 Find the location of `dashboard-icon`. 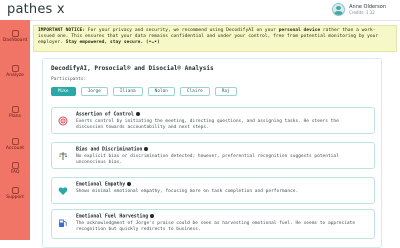

dashboard-icon is located at coordinates (15, 33).